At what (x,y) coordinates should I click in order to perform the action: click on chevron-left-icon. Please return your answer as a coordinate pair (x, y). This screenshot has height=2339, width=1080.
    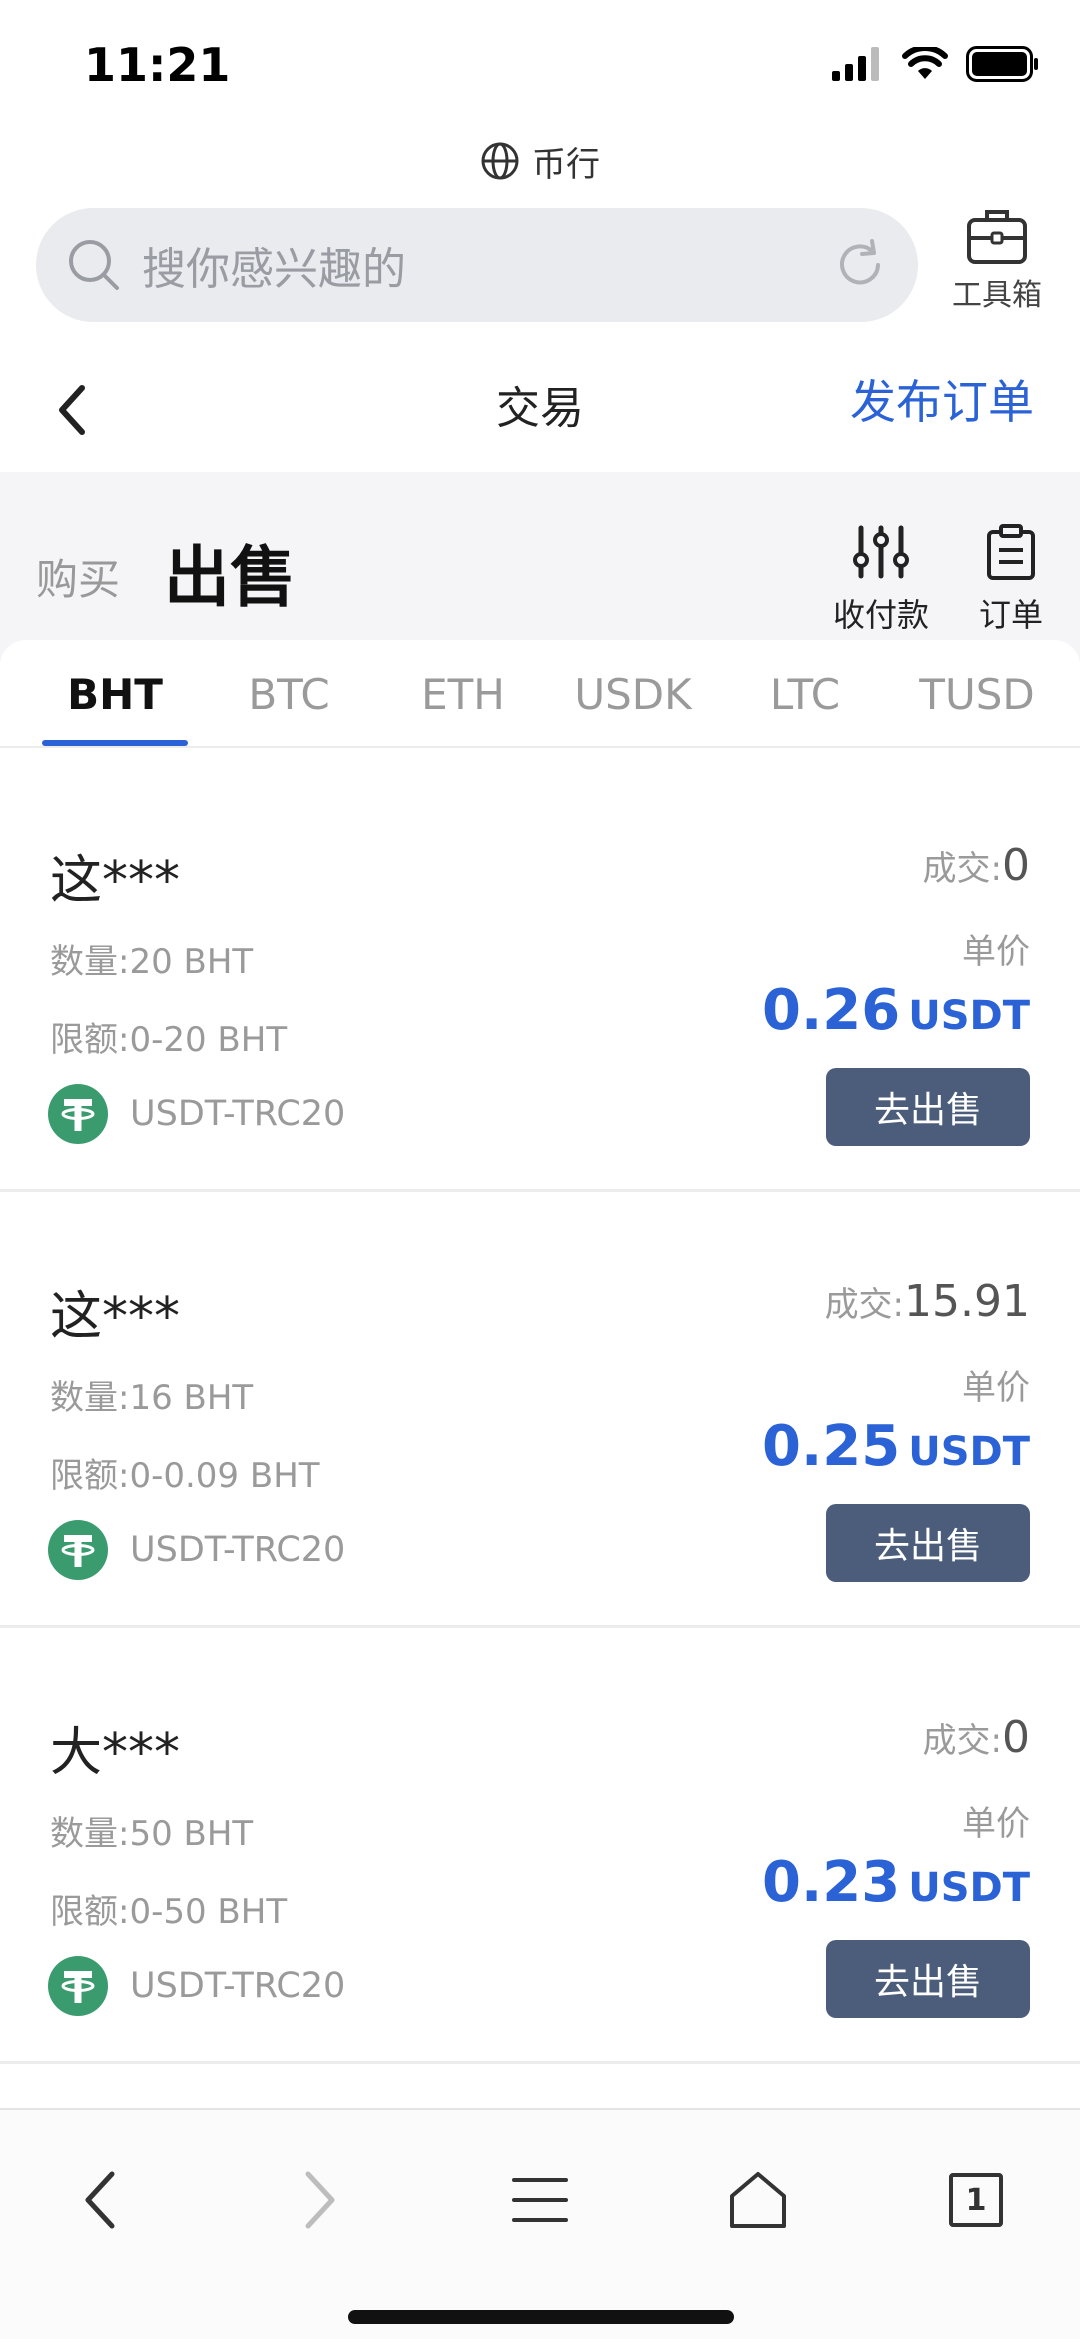
    Looking at the image, I should click on (100, 2200).